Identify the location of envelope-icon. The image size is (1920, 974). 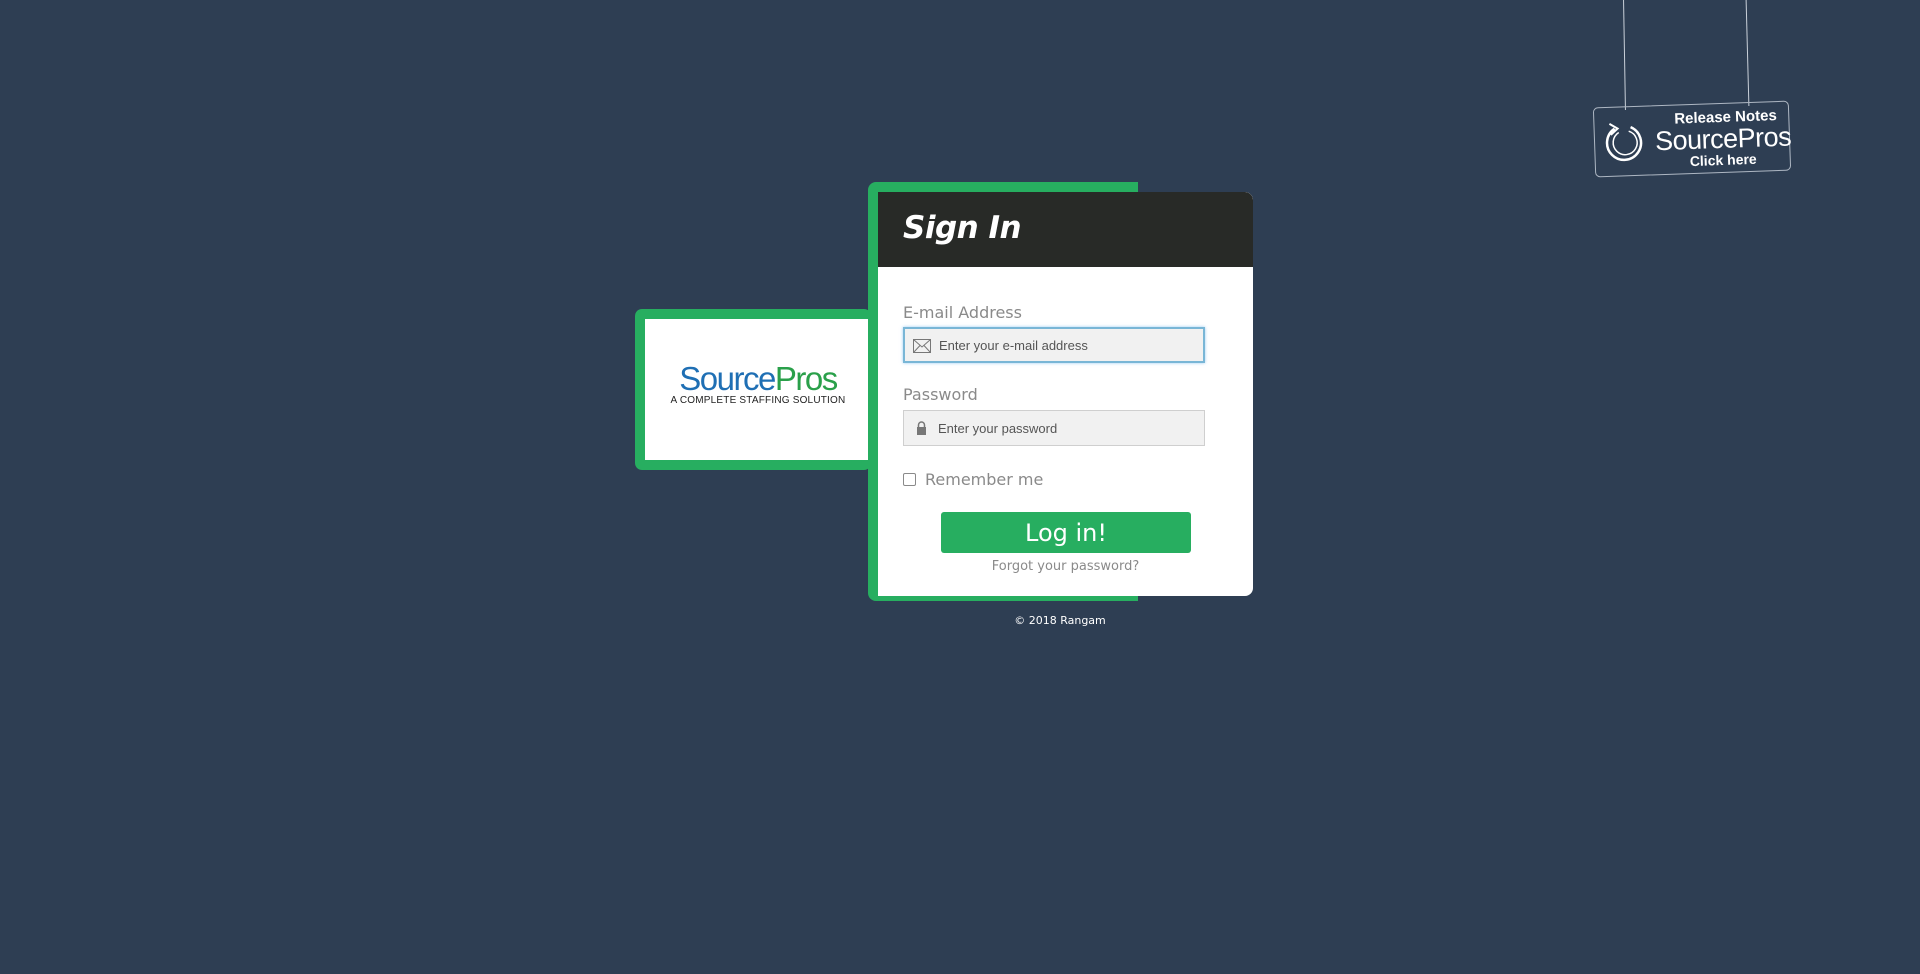
(922, 346).